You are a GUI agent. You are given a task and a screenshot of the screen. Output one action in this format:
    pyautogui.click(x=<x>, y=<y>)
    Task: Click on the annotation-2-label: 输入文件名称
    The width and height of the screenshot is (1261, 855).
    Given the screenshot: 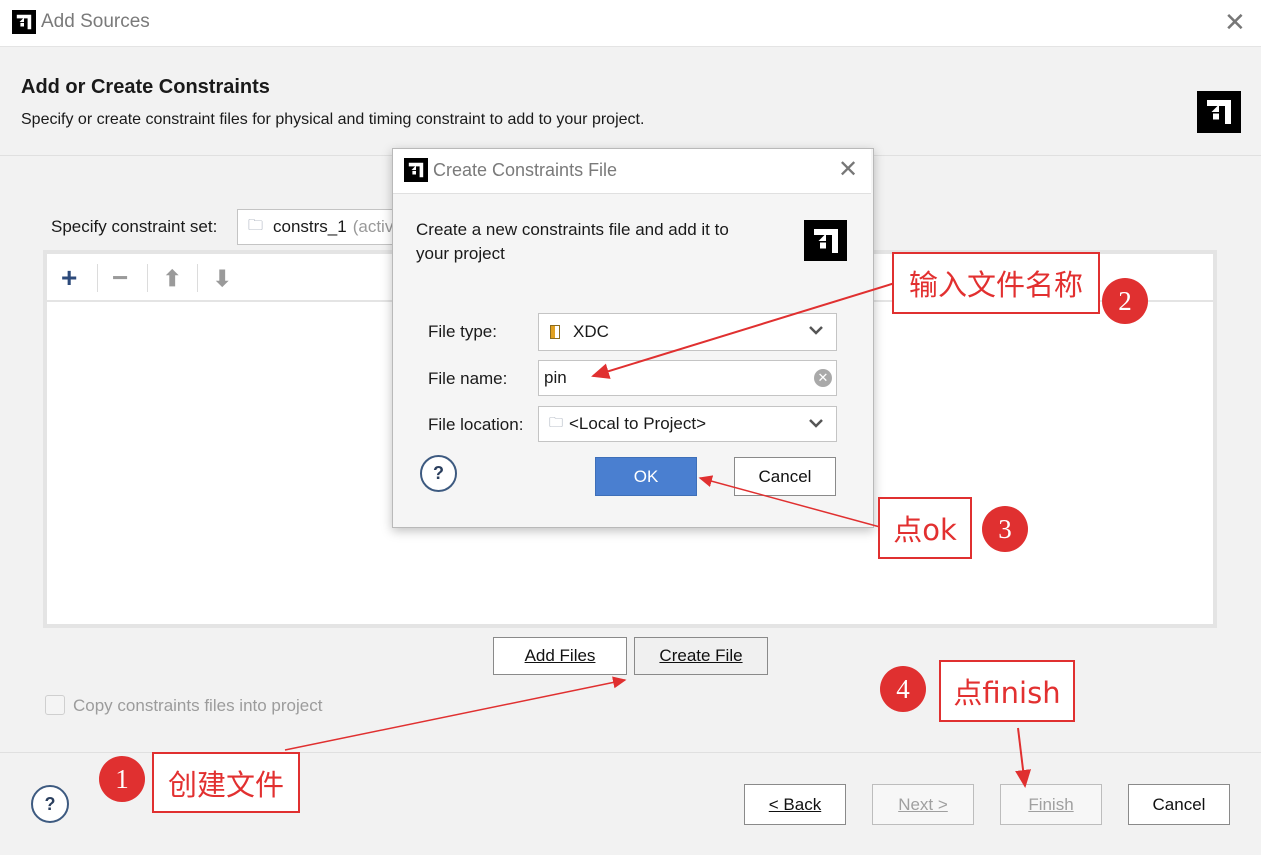 What is the action you would take?
    pyautogui.click(x=996, y=283)
    